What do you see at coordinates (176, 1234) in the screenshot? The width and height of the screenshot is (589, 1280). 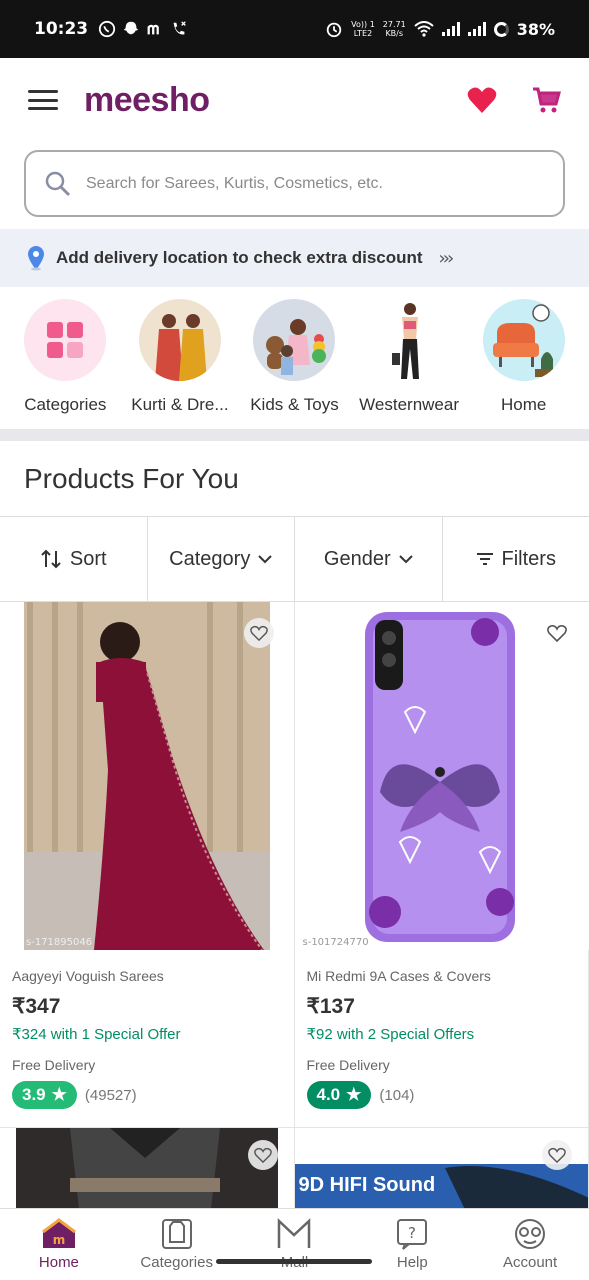 I see `categories-icon` at bounding box center [176, 1234].